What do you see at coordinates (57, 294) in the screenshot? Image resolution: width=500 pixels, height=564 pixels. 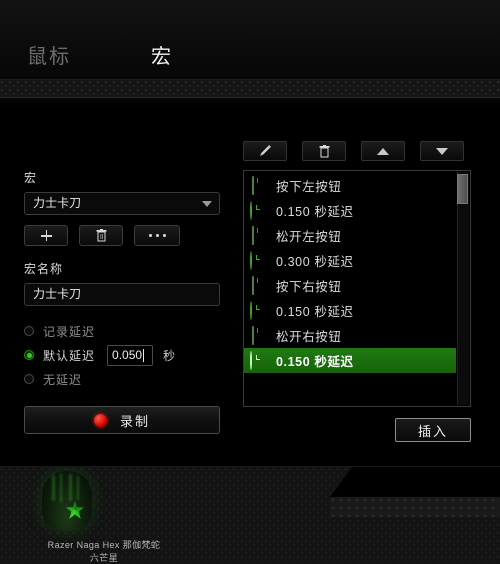 I see `macro-name-value: 力士卡刀` at bounding box center [57, 294].